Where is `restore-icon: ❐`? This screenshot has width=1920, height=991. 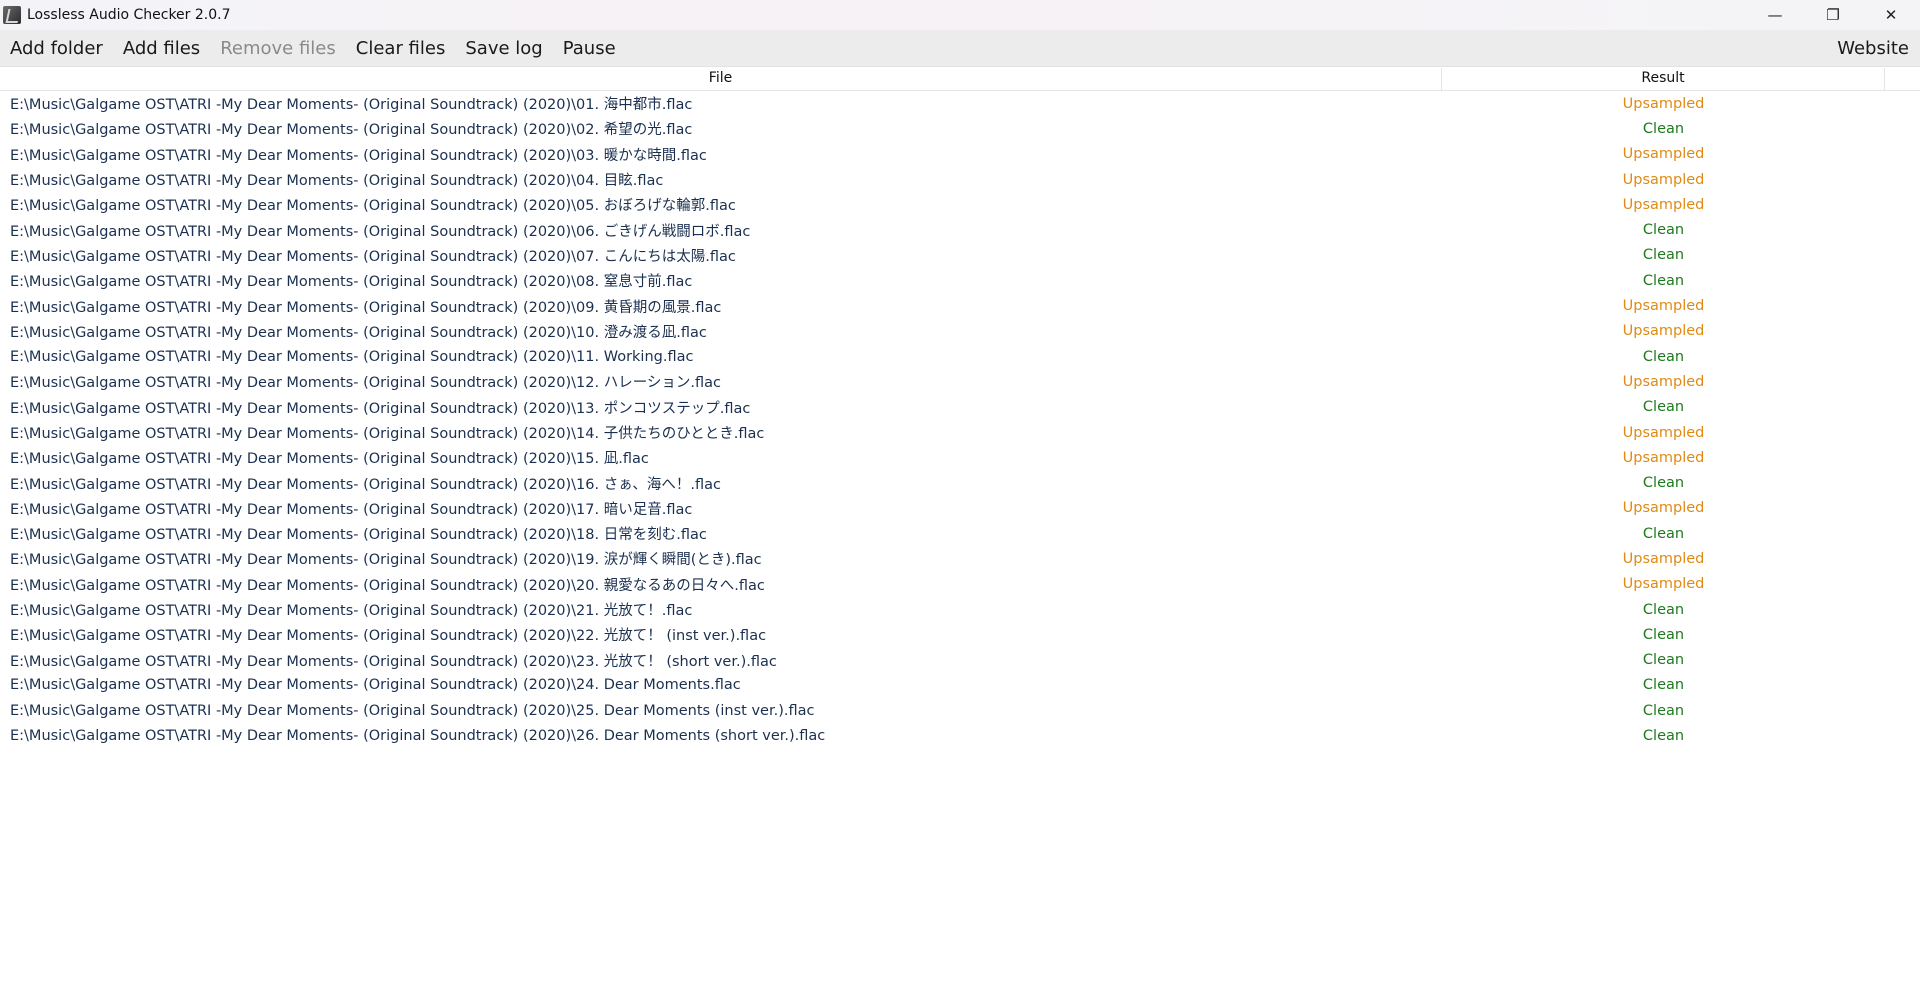
restore-icon: ❐ is located at coordinates (1833, 15).